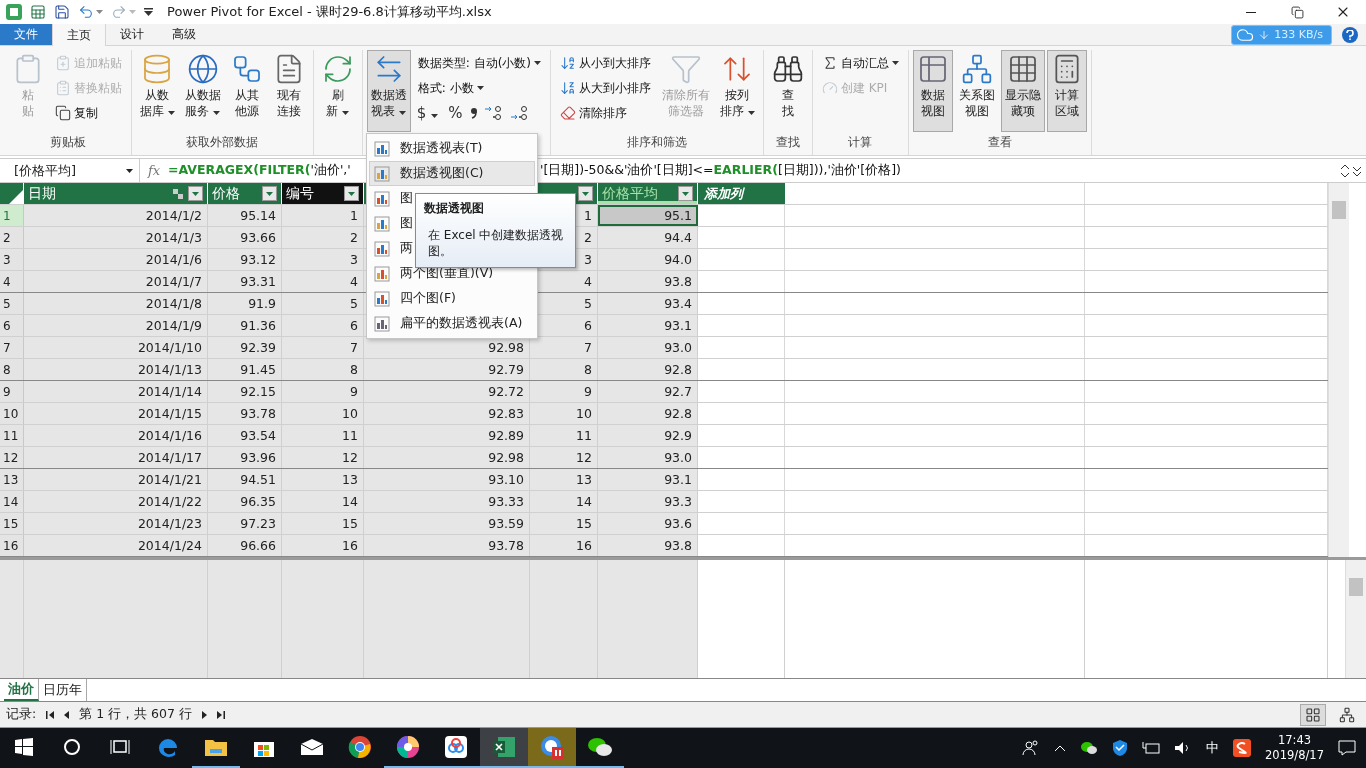 The height and width of the screenshot is (768, 1366). What do you see at coordinates (222, 143) in the screenshot?
I see `group-label: 获取外部数据` at bounding box center [222, 143].